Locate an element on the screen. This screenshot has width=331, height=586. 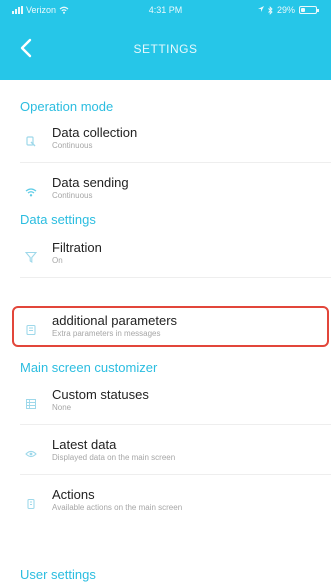
collection-icon is located at coordinates (31, 142).